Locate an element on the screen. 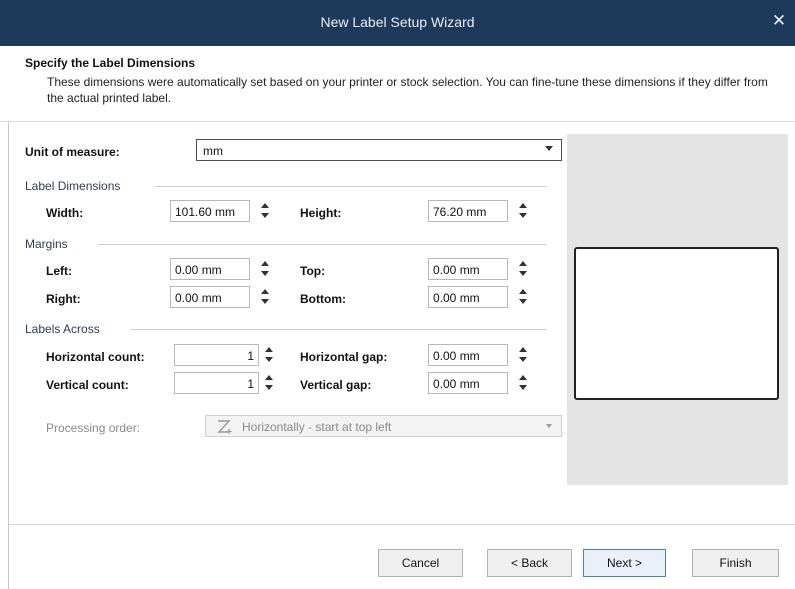 This screenshot has height=589, width=795. top-margin-input: 0.00 mm is located at coordinates (468, 269).